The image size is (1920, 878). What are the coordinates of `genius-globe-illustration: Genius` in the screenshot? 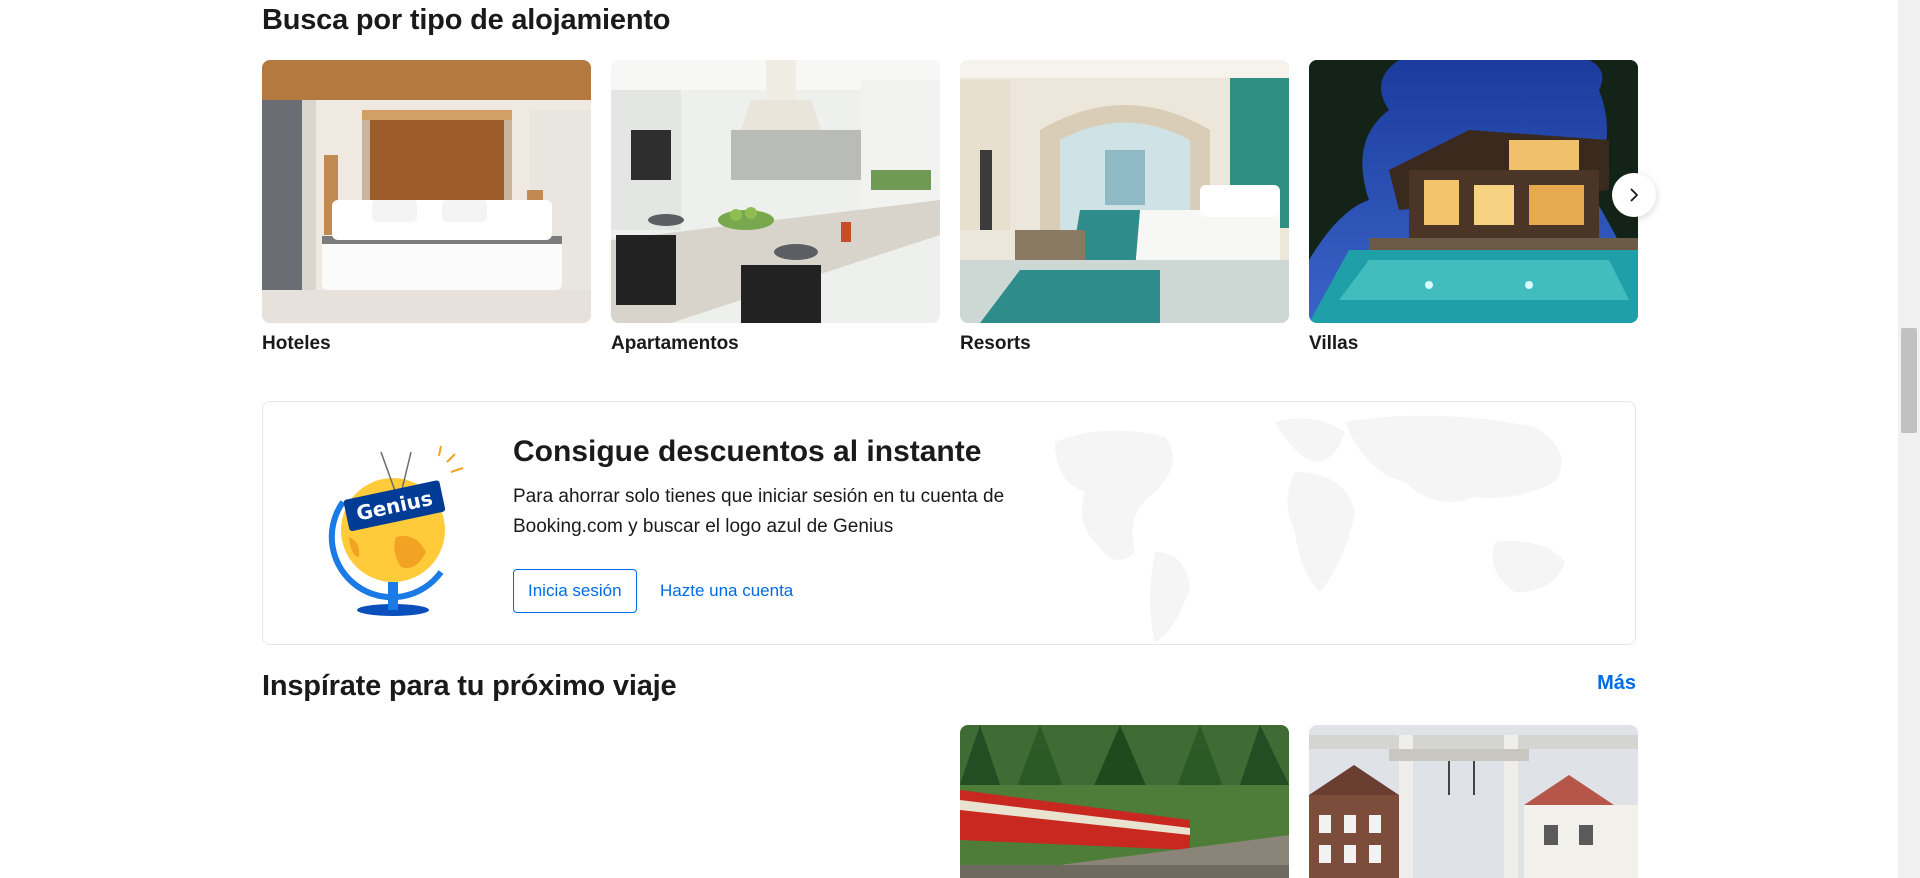 It's located at (396, 530).